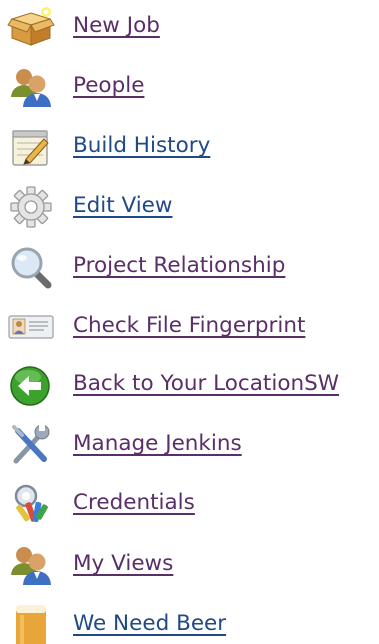 This screenshot has height=644, width=379. I want to click on task-link-build-history: Build History, so click(141, 146).